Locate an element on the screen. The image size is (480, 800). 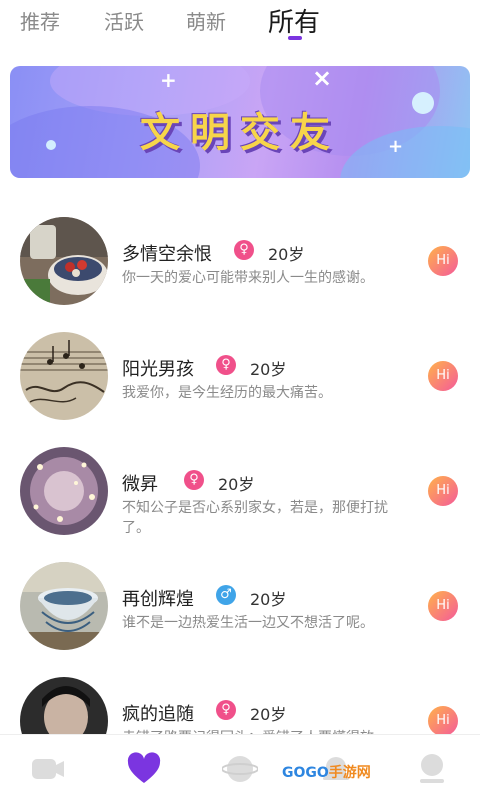
user-signature: 我爱你，是今生经历的最大痛苦。 is located at coordinates (227, 393).